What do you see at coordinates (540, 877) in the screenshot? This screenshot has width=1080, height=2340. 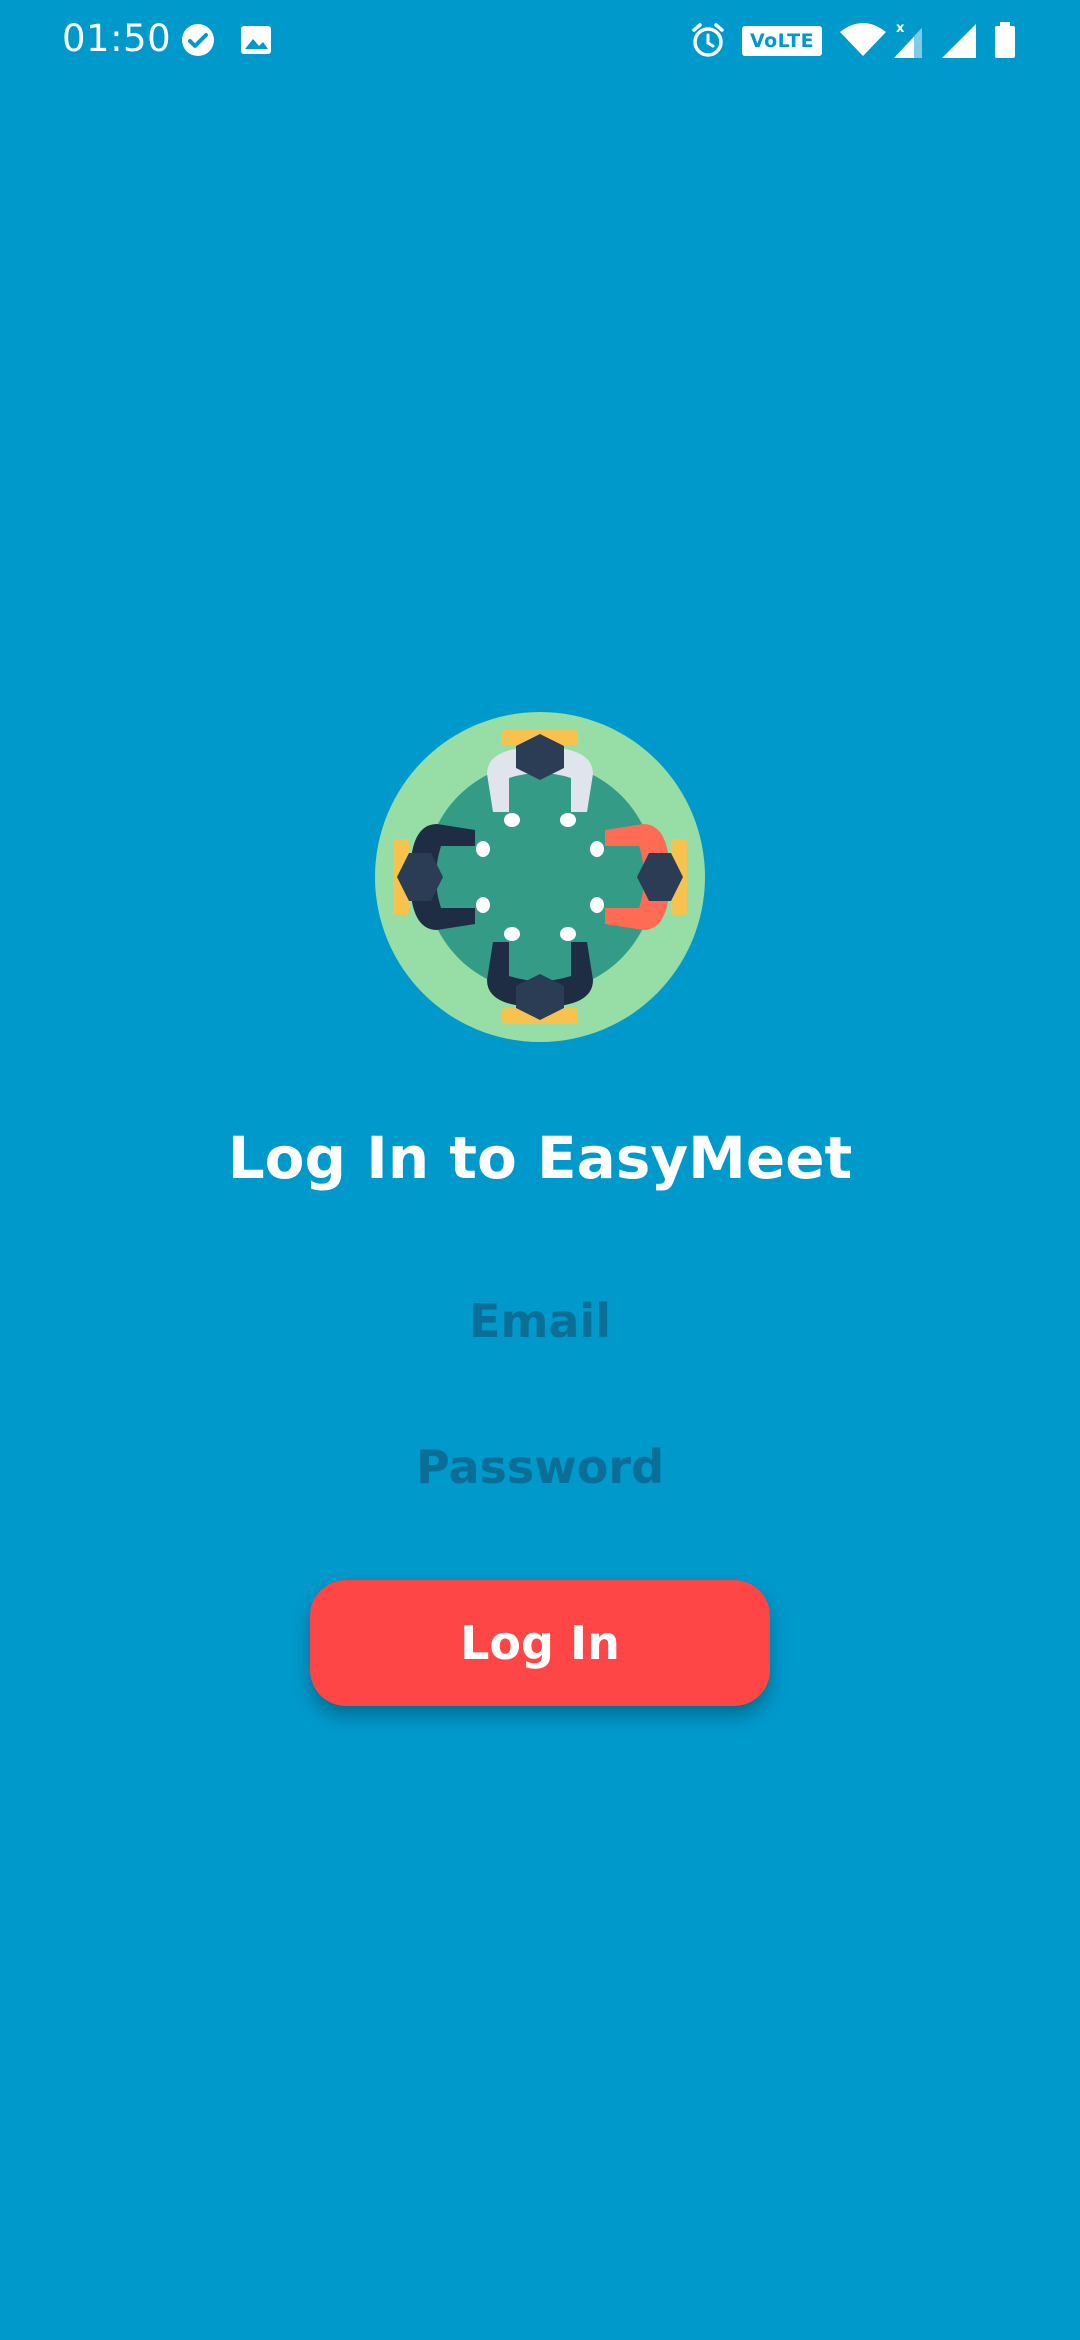 I see `meeting-table-icon` at bounding box center [540, 877].